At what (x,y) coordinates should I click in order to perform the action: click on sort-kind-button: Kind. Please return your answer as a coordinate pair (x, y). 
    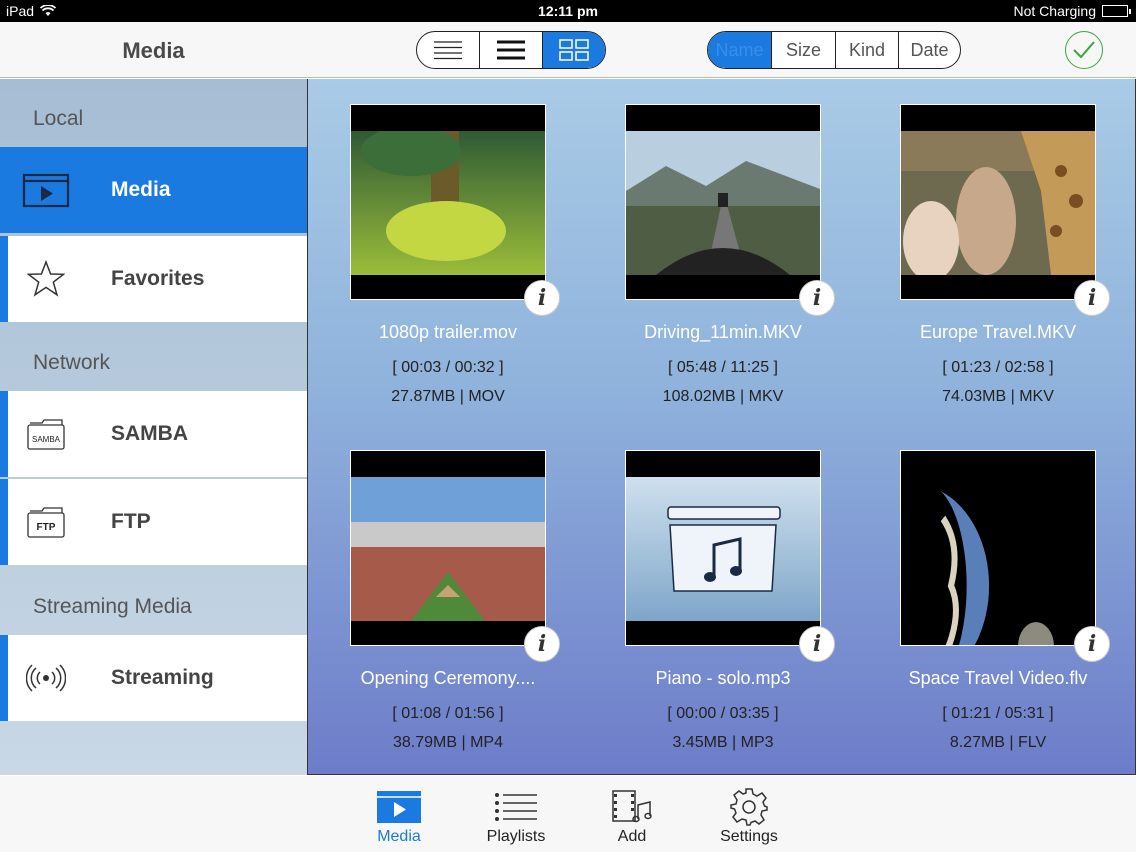
    Looking at the image, I should click on (867, 50).